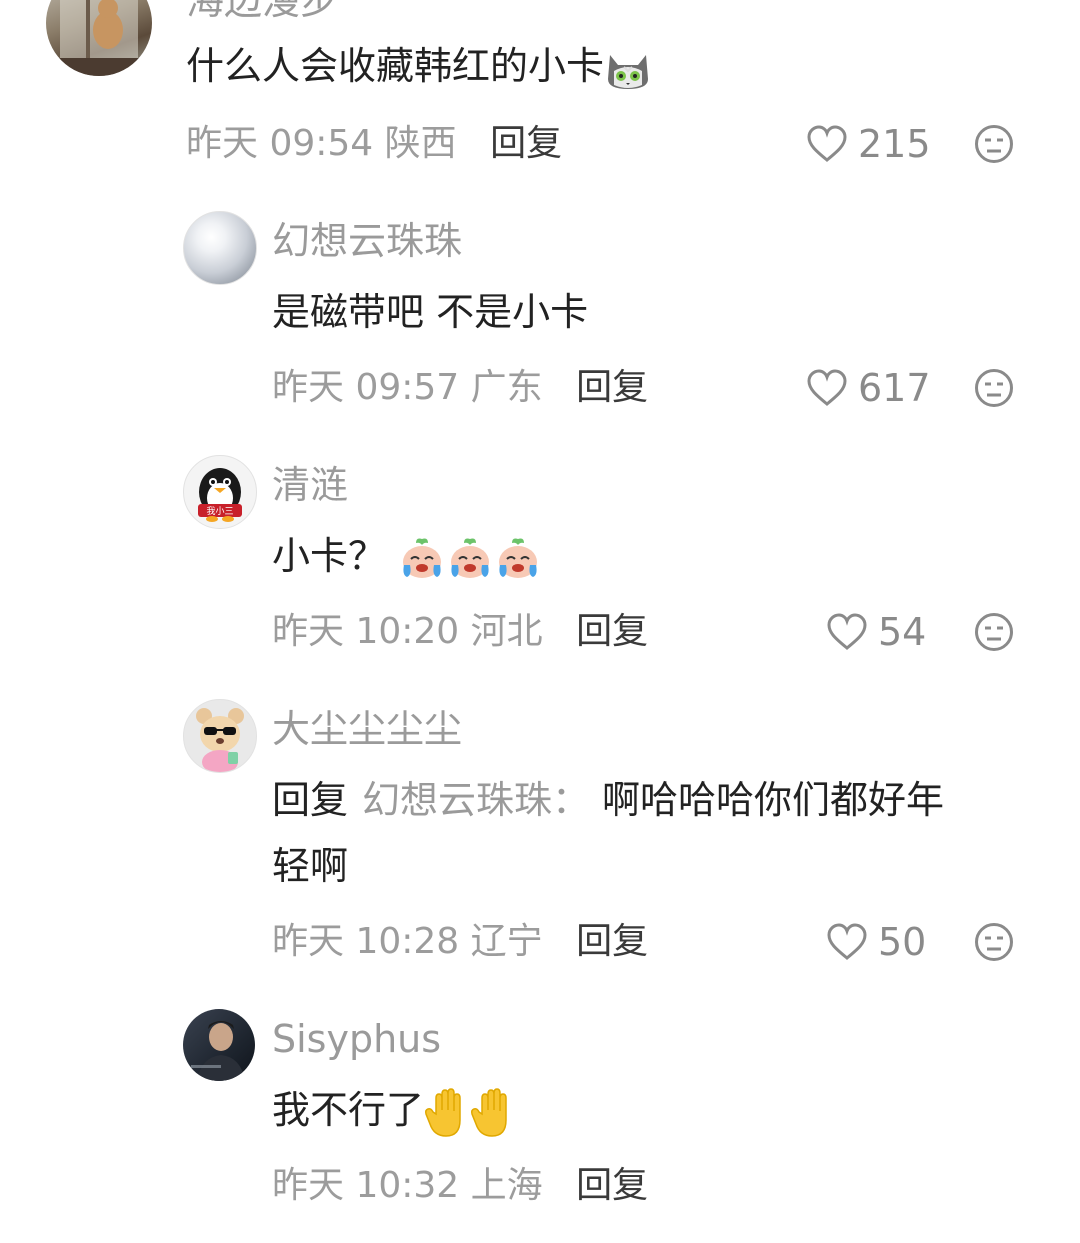 This screenshot has height=1243, width=1080. I want to click on comment-text: 回复 幻想云珠珠： 啊哈哈哈你们都好年, so click(608, 800).